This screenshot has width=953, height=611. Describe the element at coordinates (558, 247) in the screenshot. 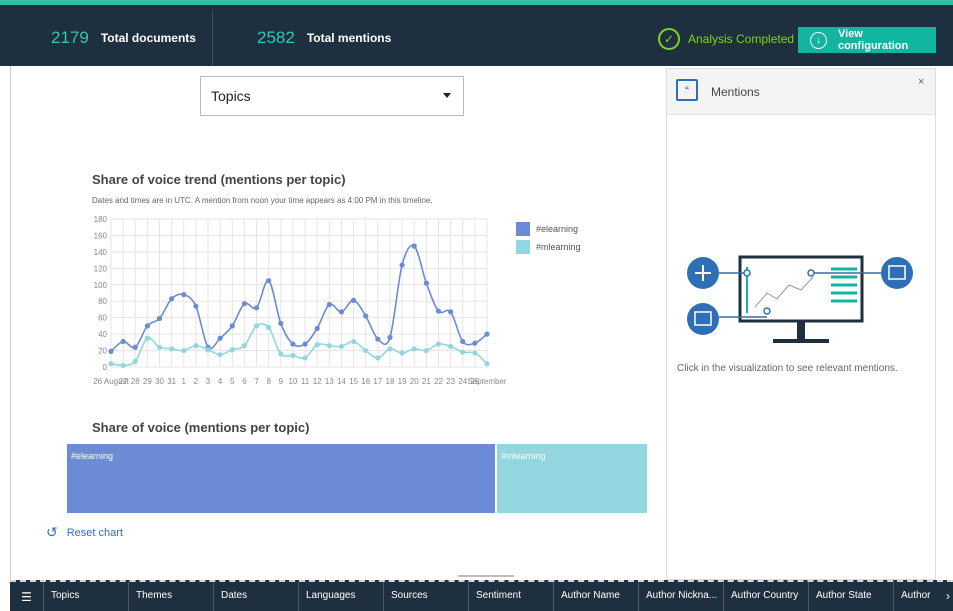

I see `legend-label-mlearning: #mlearning` at that location.